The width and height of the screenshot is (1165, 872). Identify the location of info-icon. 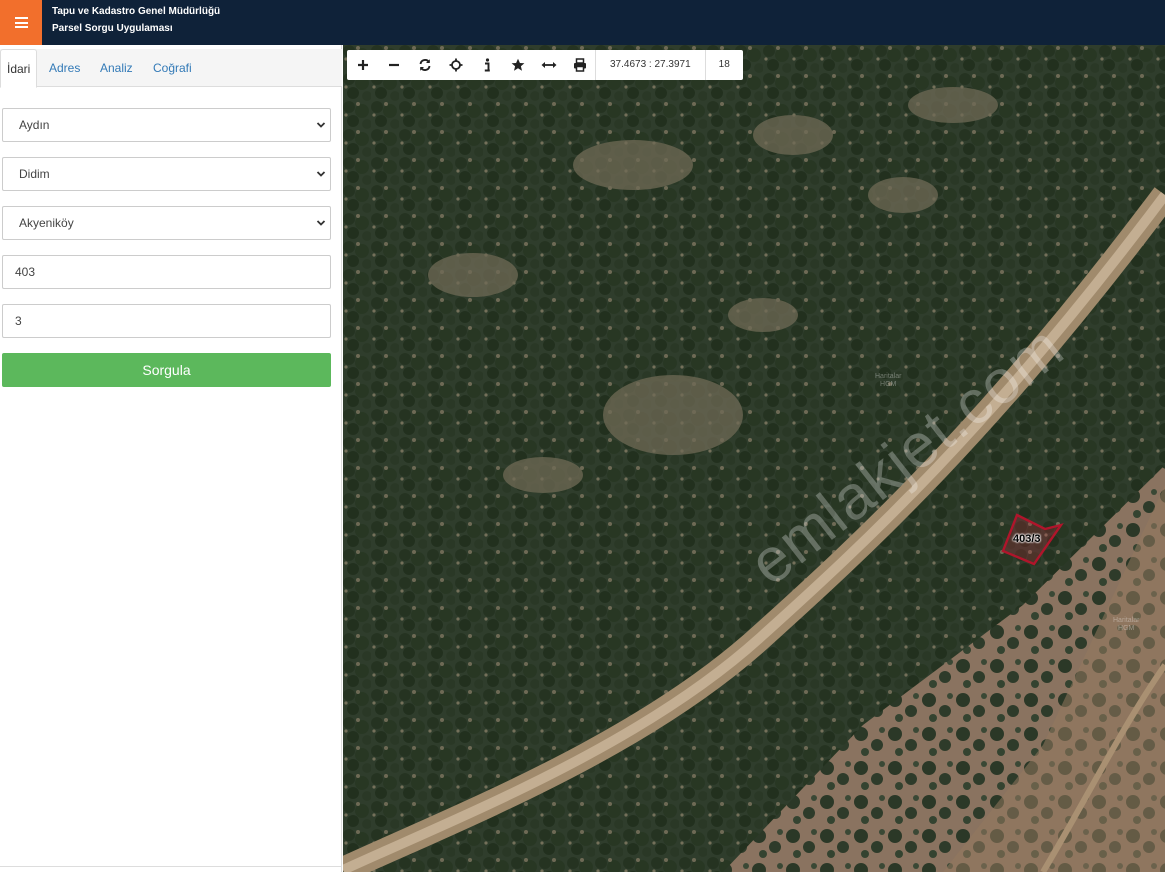
(487, 65).